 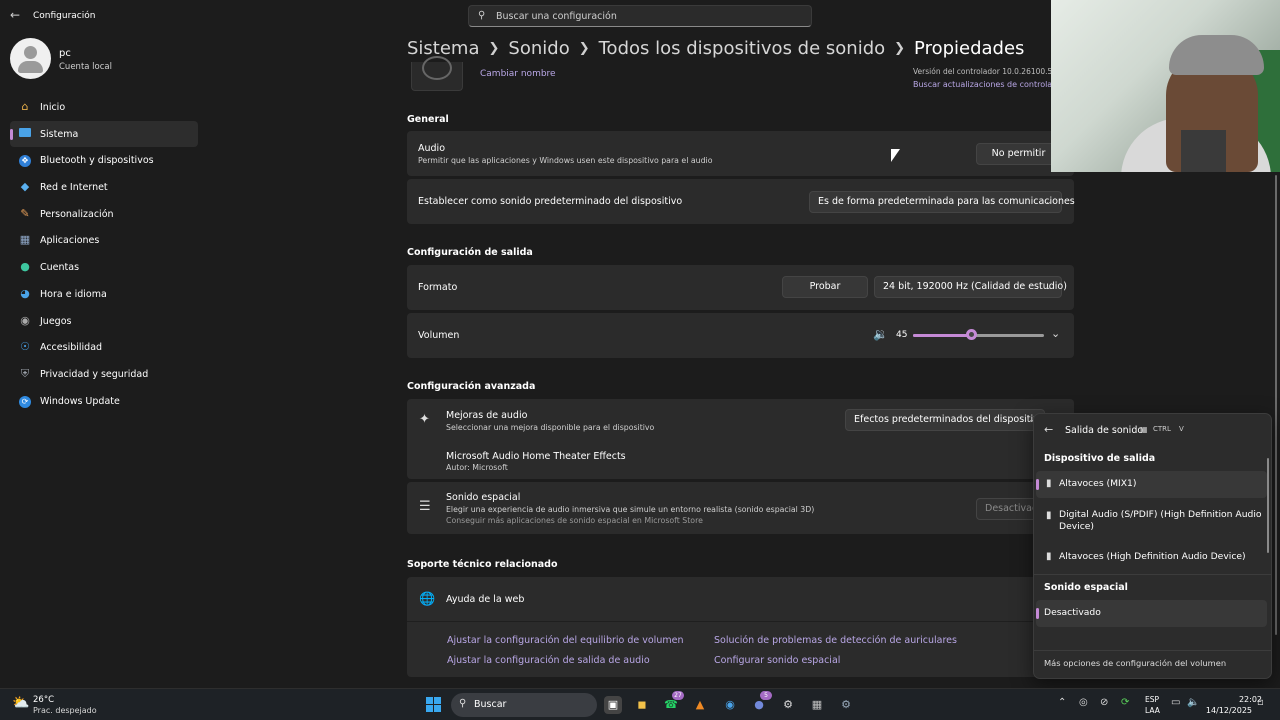 I want to click on spatial-title: Sonido espacial, so click(x=483, y=497).